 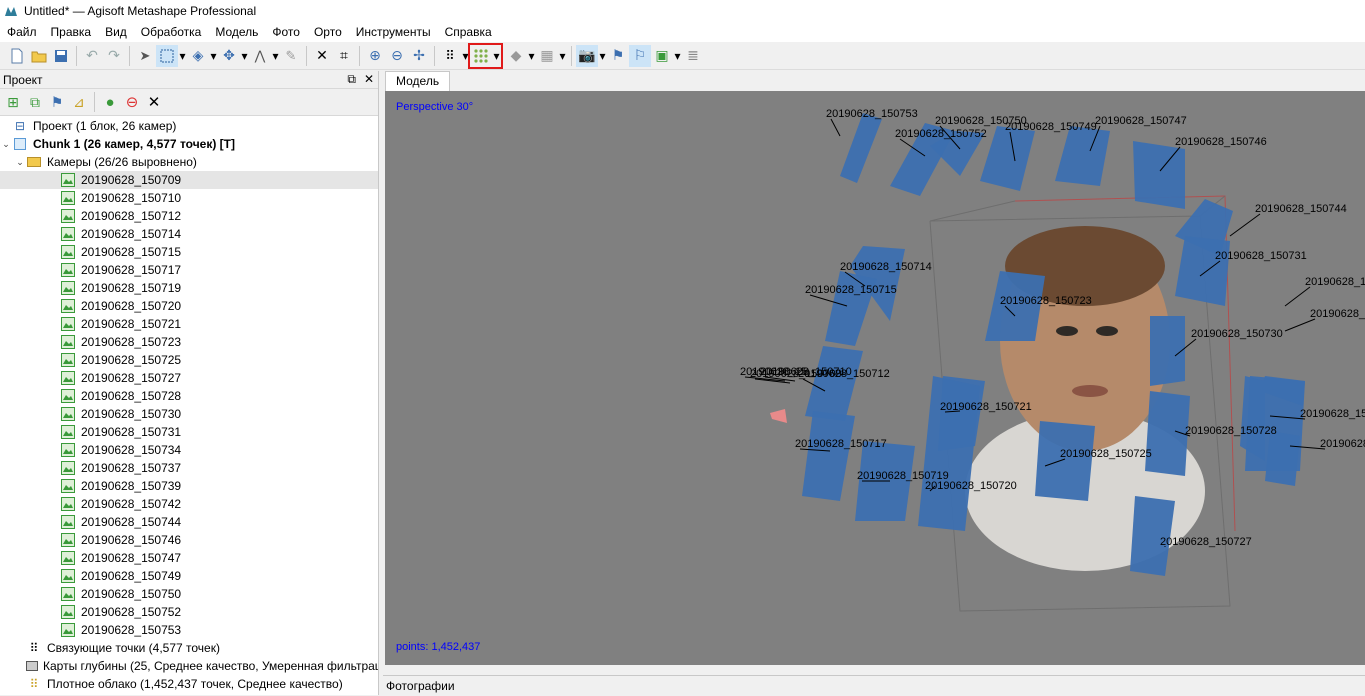 I want to click on show-points-icon: ⠿, so click(x=450, y=56).